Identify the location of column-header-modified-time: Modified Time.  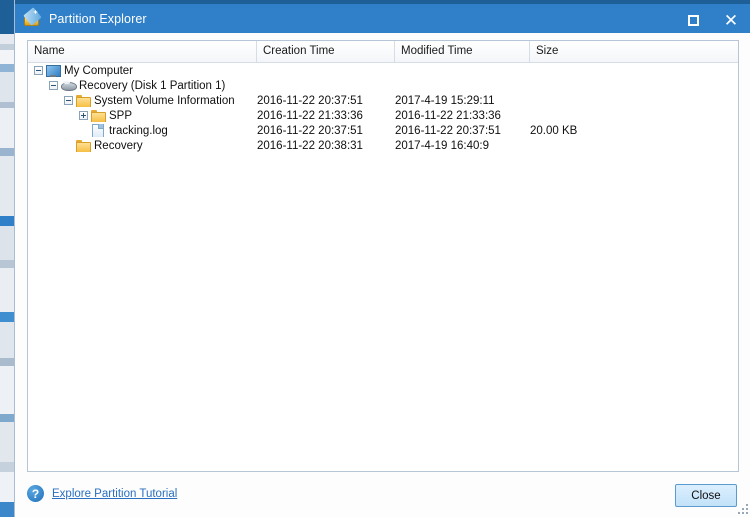
(462, 51).